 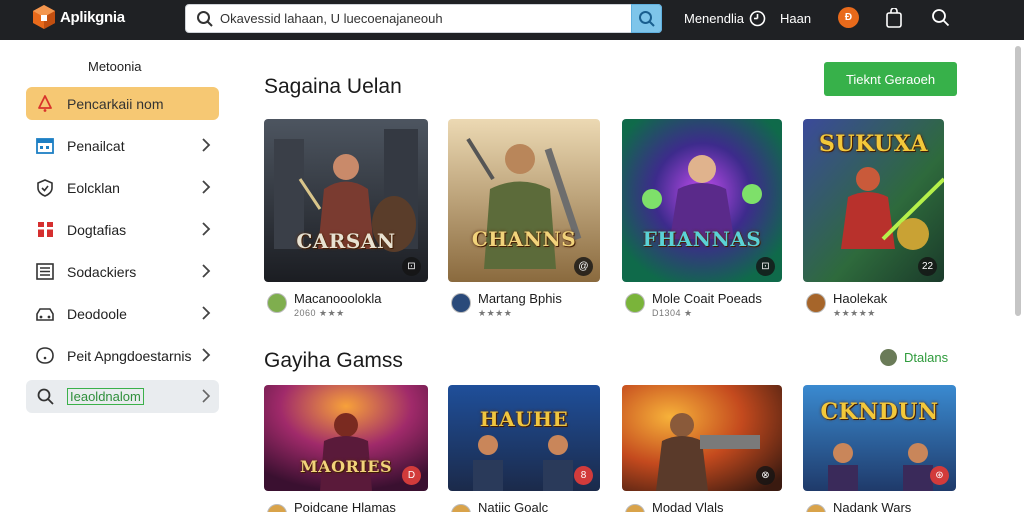 What do you see at coordinates (939, 475) in the screenshot?
I see `corner-badge-icon: ⊛` at bounding box center [939, 475].